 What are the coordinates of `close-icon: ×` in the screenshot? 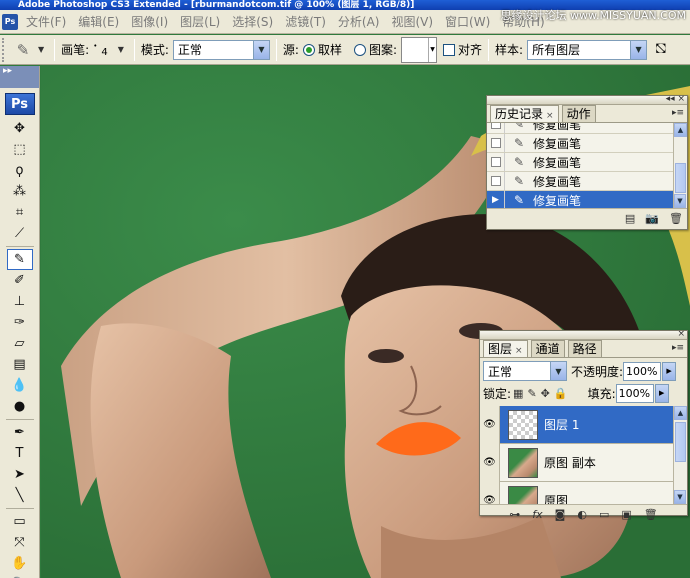 It's located at (550, 116).